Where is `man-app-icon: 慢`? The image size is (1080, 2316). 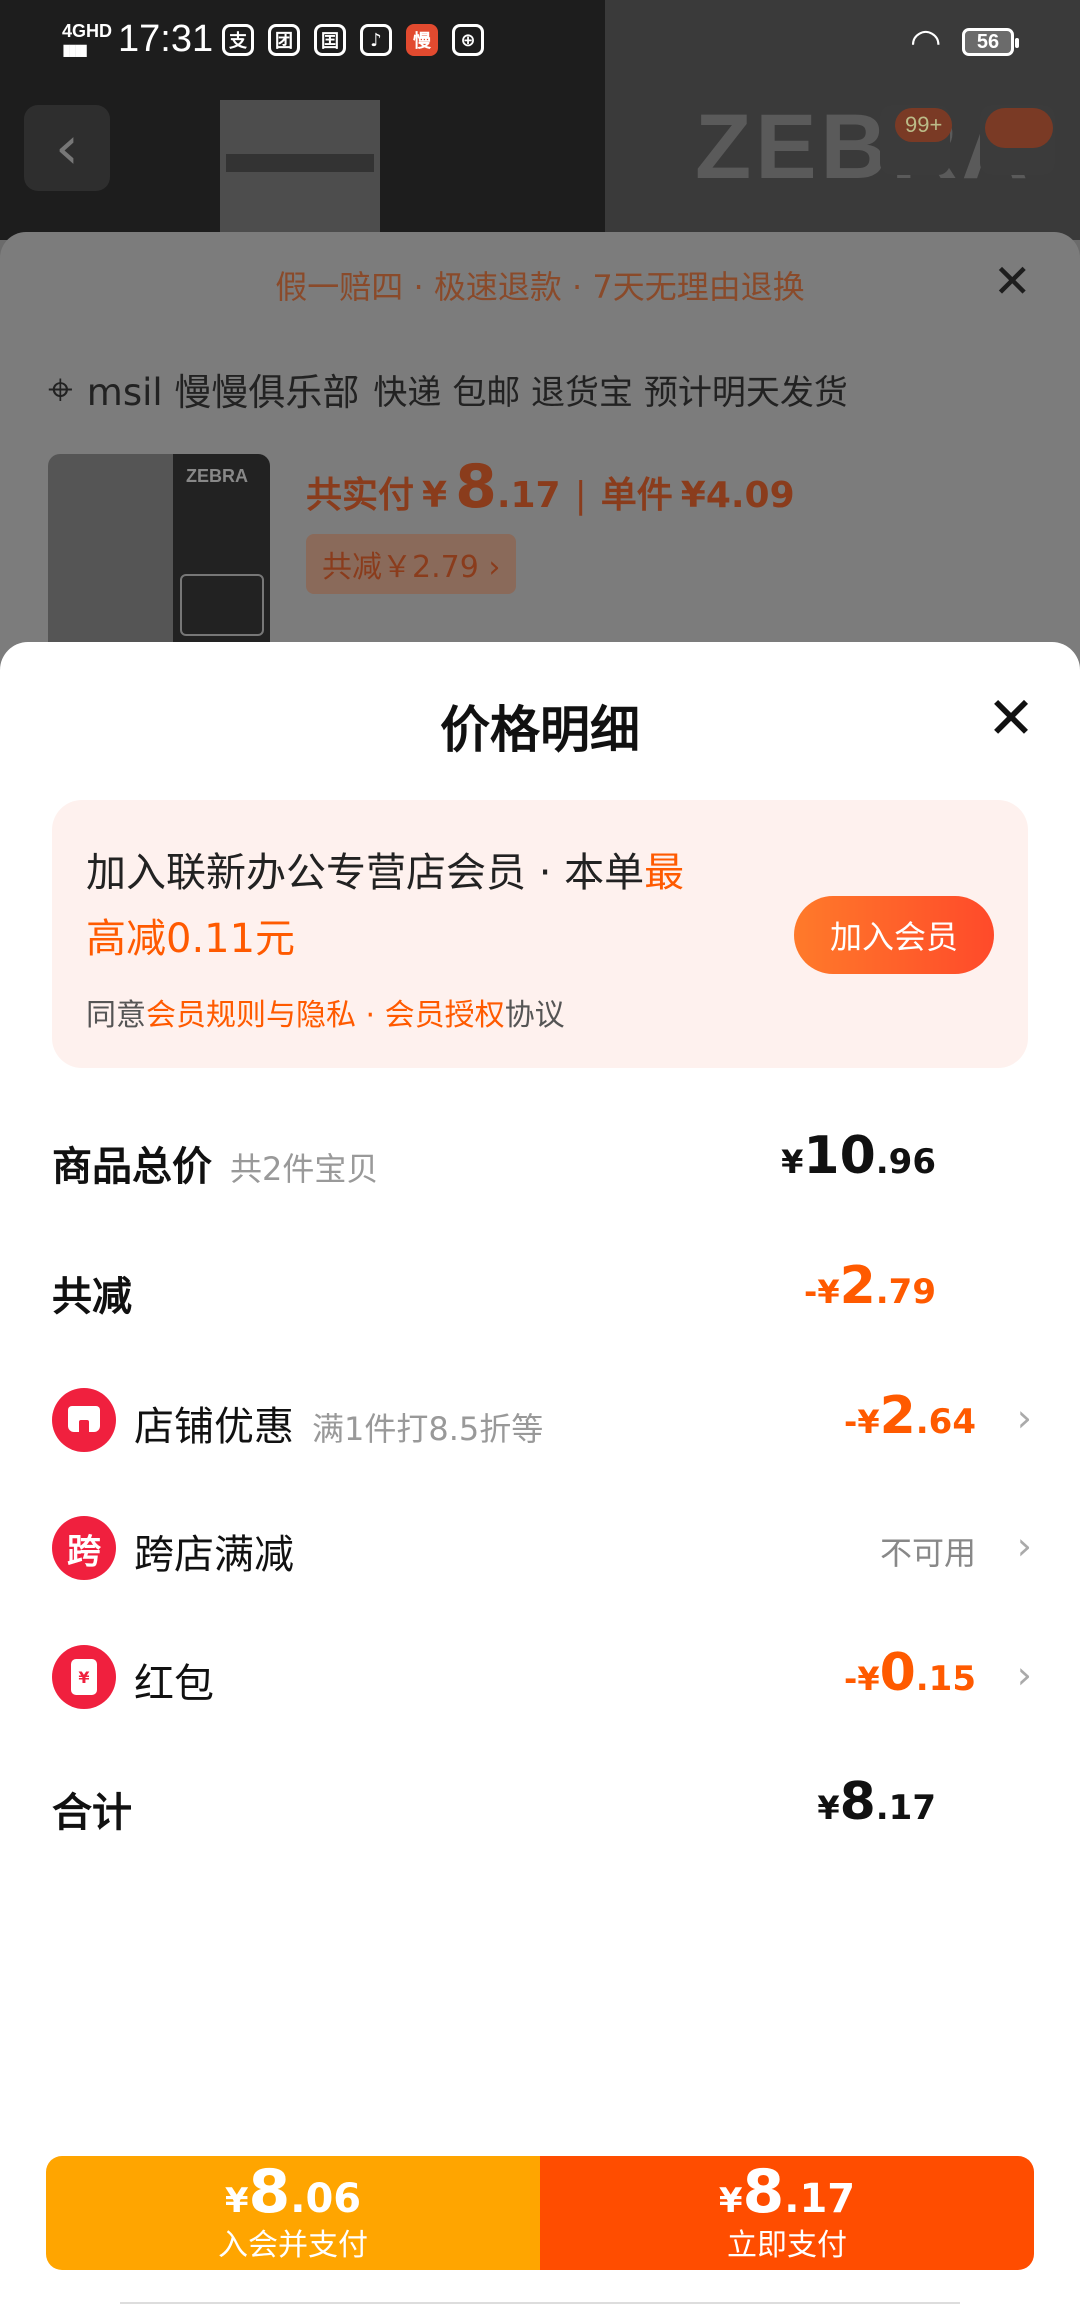 man-app-icon: 慢 is located at coordinates (422, 40).